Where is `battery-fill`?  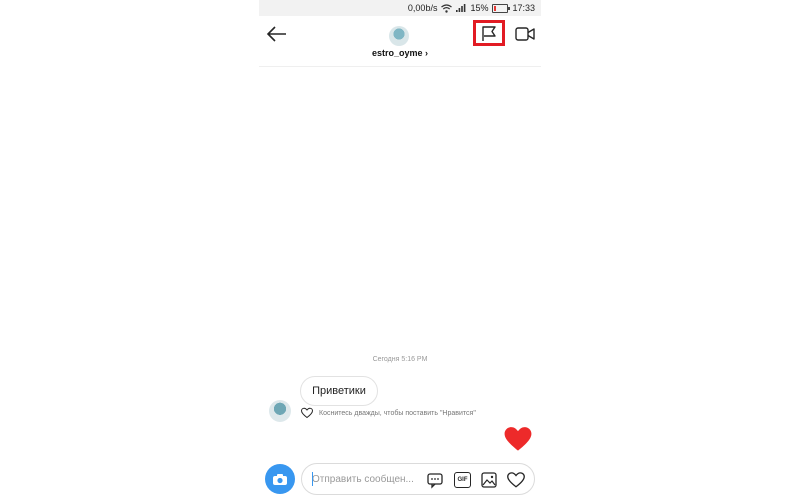 battery-fill is located at coordinates (495, 8).